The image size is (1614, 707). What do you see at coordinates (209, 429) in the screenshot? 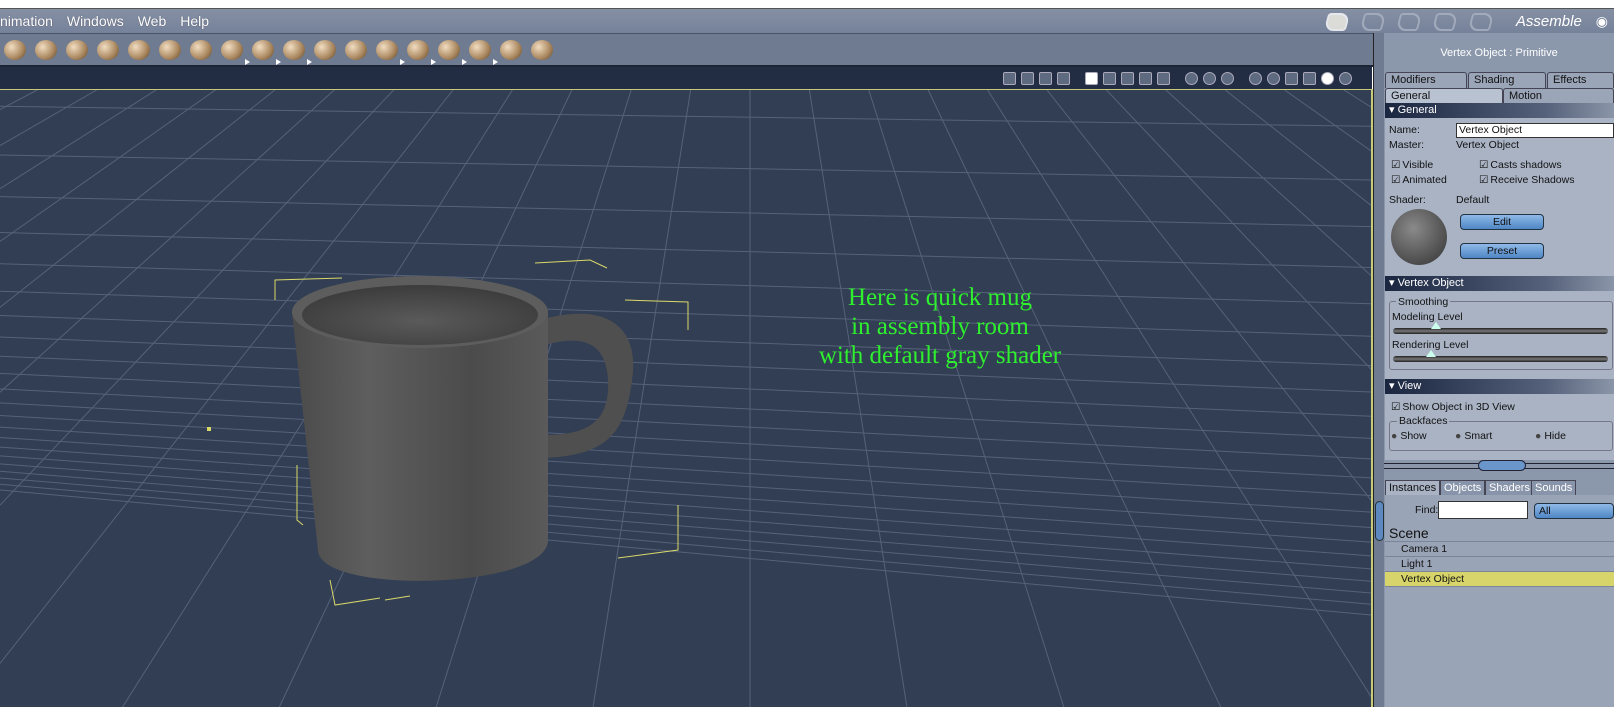
I see `origin-marker` at bounding box center [209, 429].